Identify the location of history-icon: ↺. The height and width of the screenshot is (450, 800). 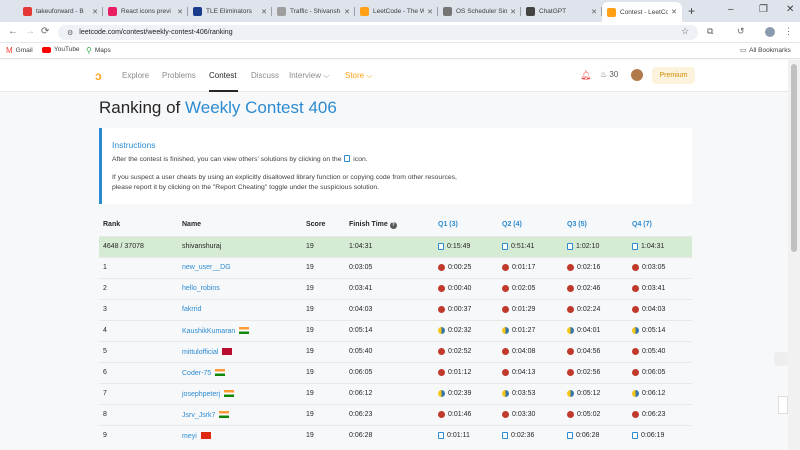
(741, 31).